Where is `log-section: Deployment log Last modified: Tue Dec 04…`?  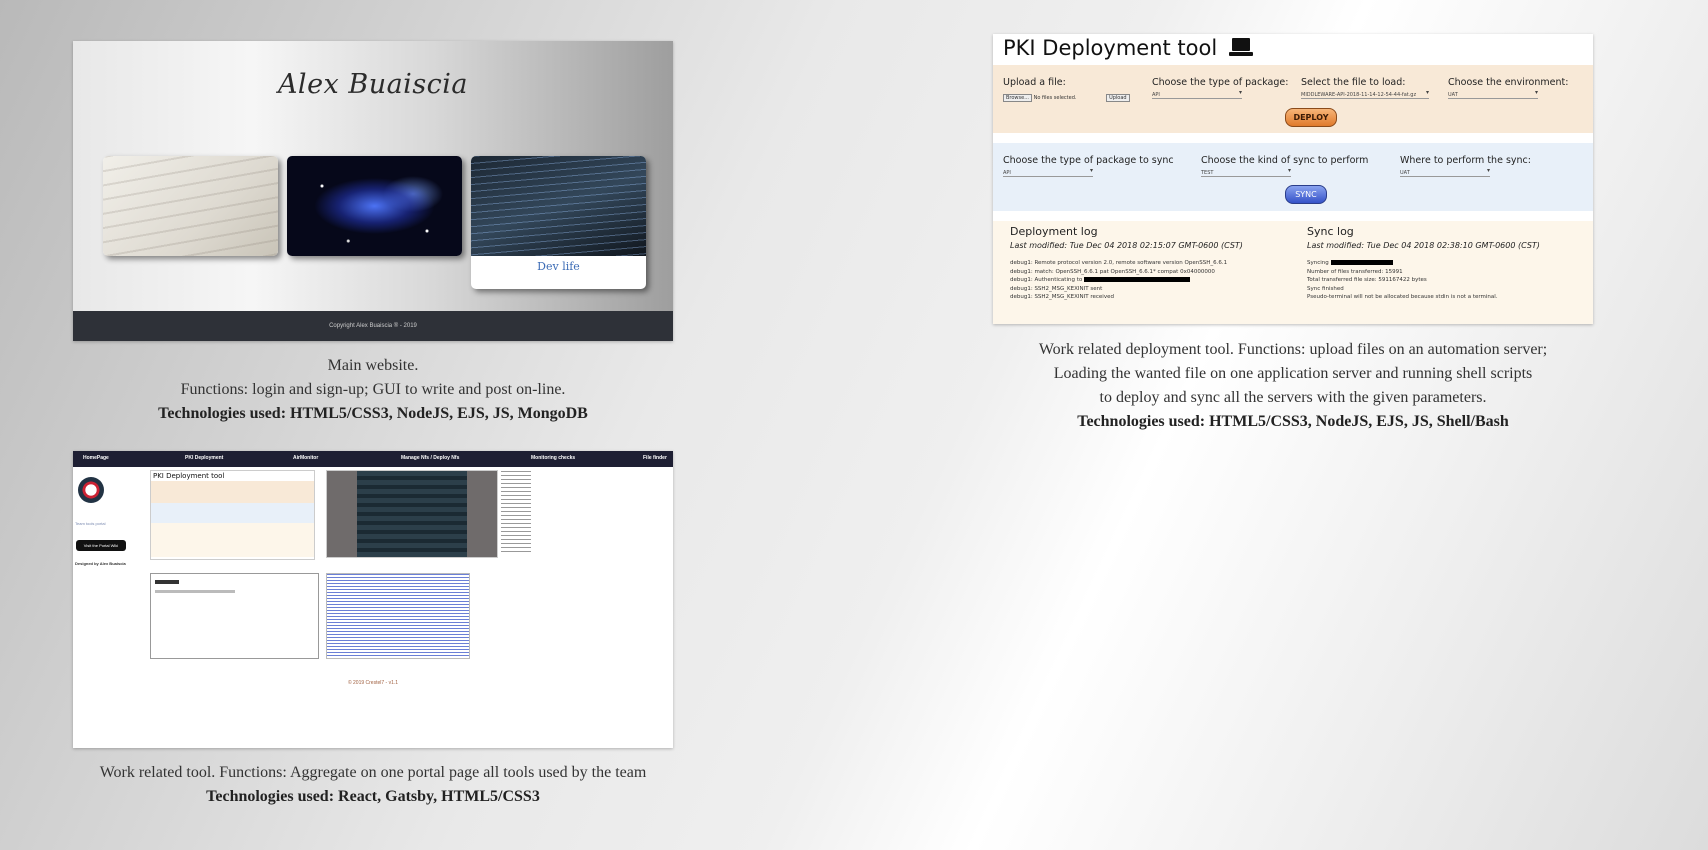
log-section: Deployment log Last modified: Tue Dec 04… is located at coordinates (1293, 272).